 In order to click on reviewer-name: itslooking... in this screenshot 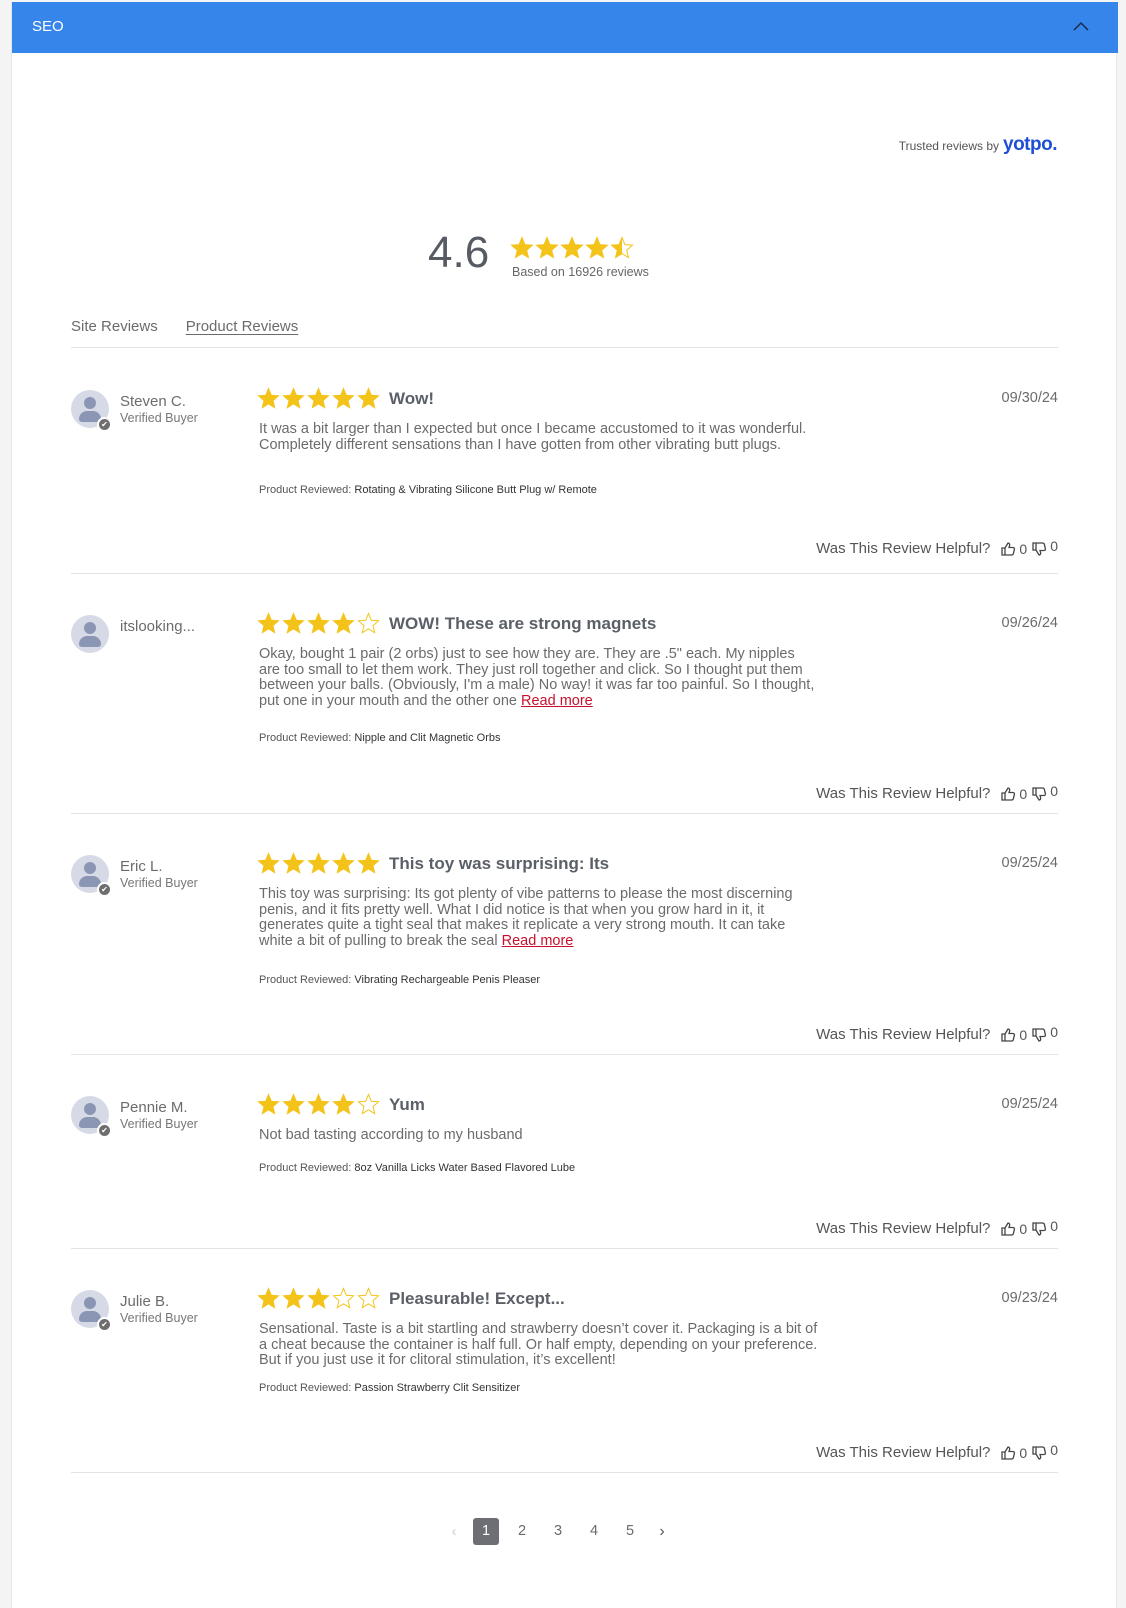, I will do `click(158, 626)`.